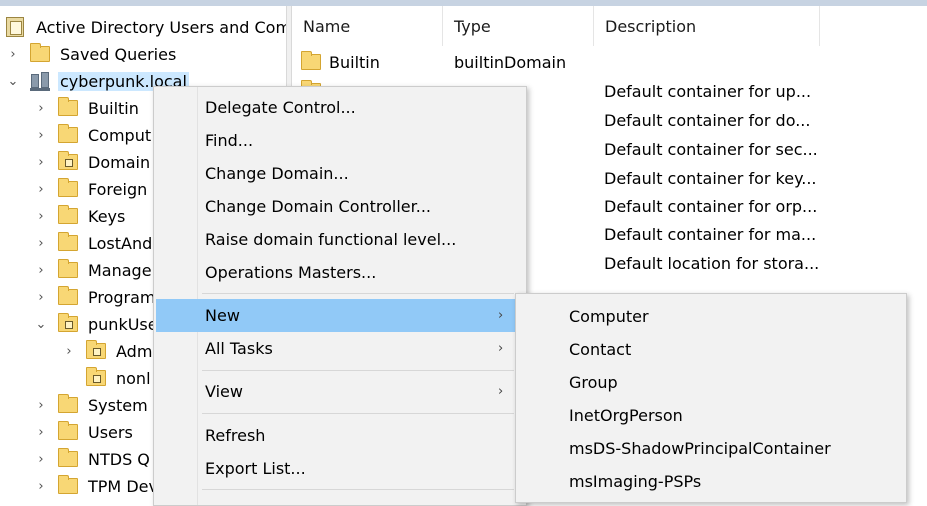 This screenshot has height=506, width=927. I want to click on tree-item-label: nonl, so click(133, 378).